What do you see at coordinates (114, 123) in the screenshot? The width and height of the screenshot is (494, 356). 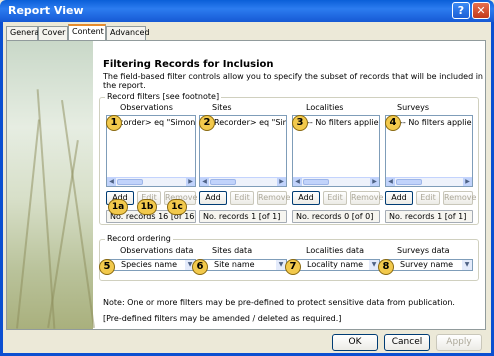 I see `callout-badge: 1` at bounding box center [114, 123].